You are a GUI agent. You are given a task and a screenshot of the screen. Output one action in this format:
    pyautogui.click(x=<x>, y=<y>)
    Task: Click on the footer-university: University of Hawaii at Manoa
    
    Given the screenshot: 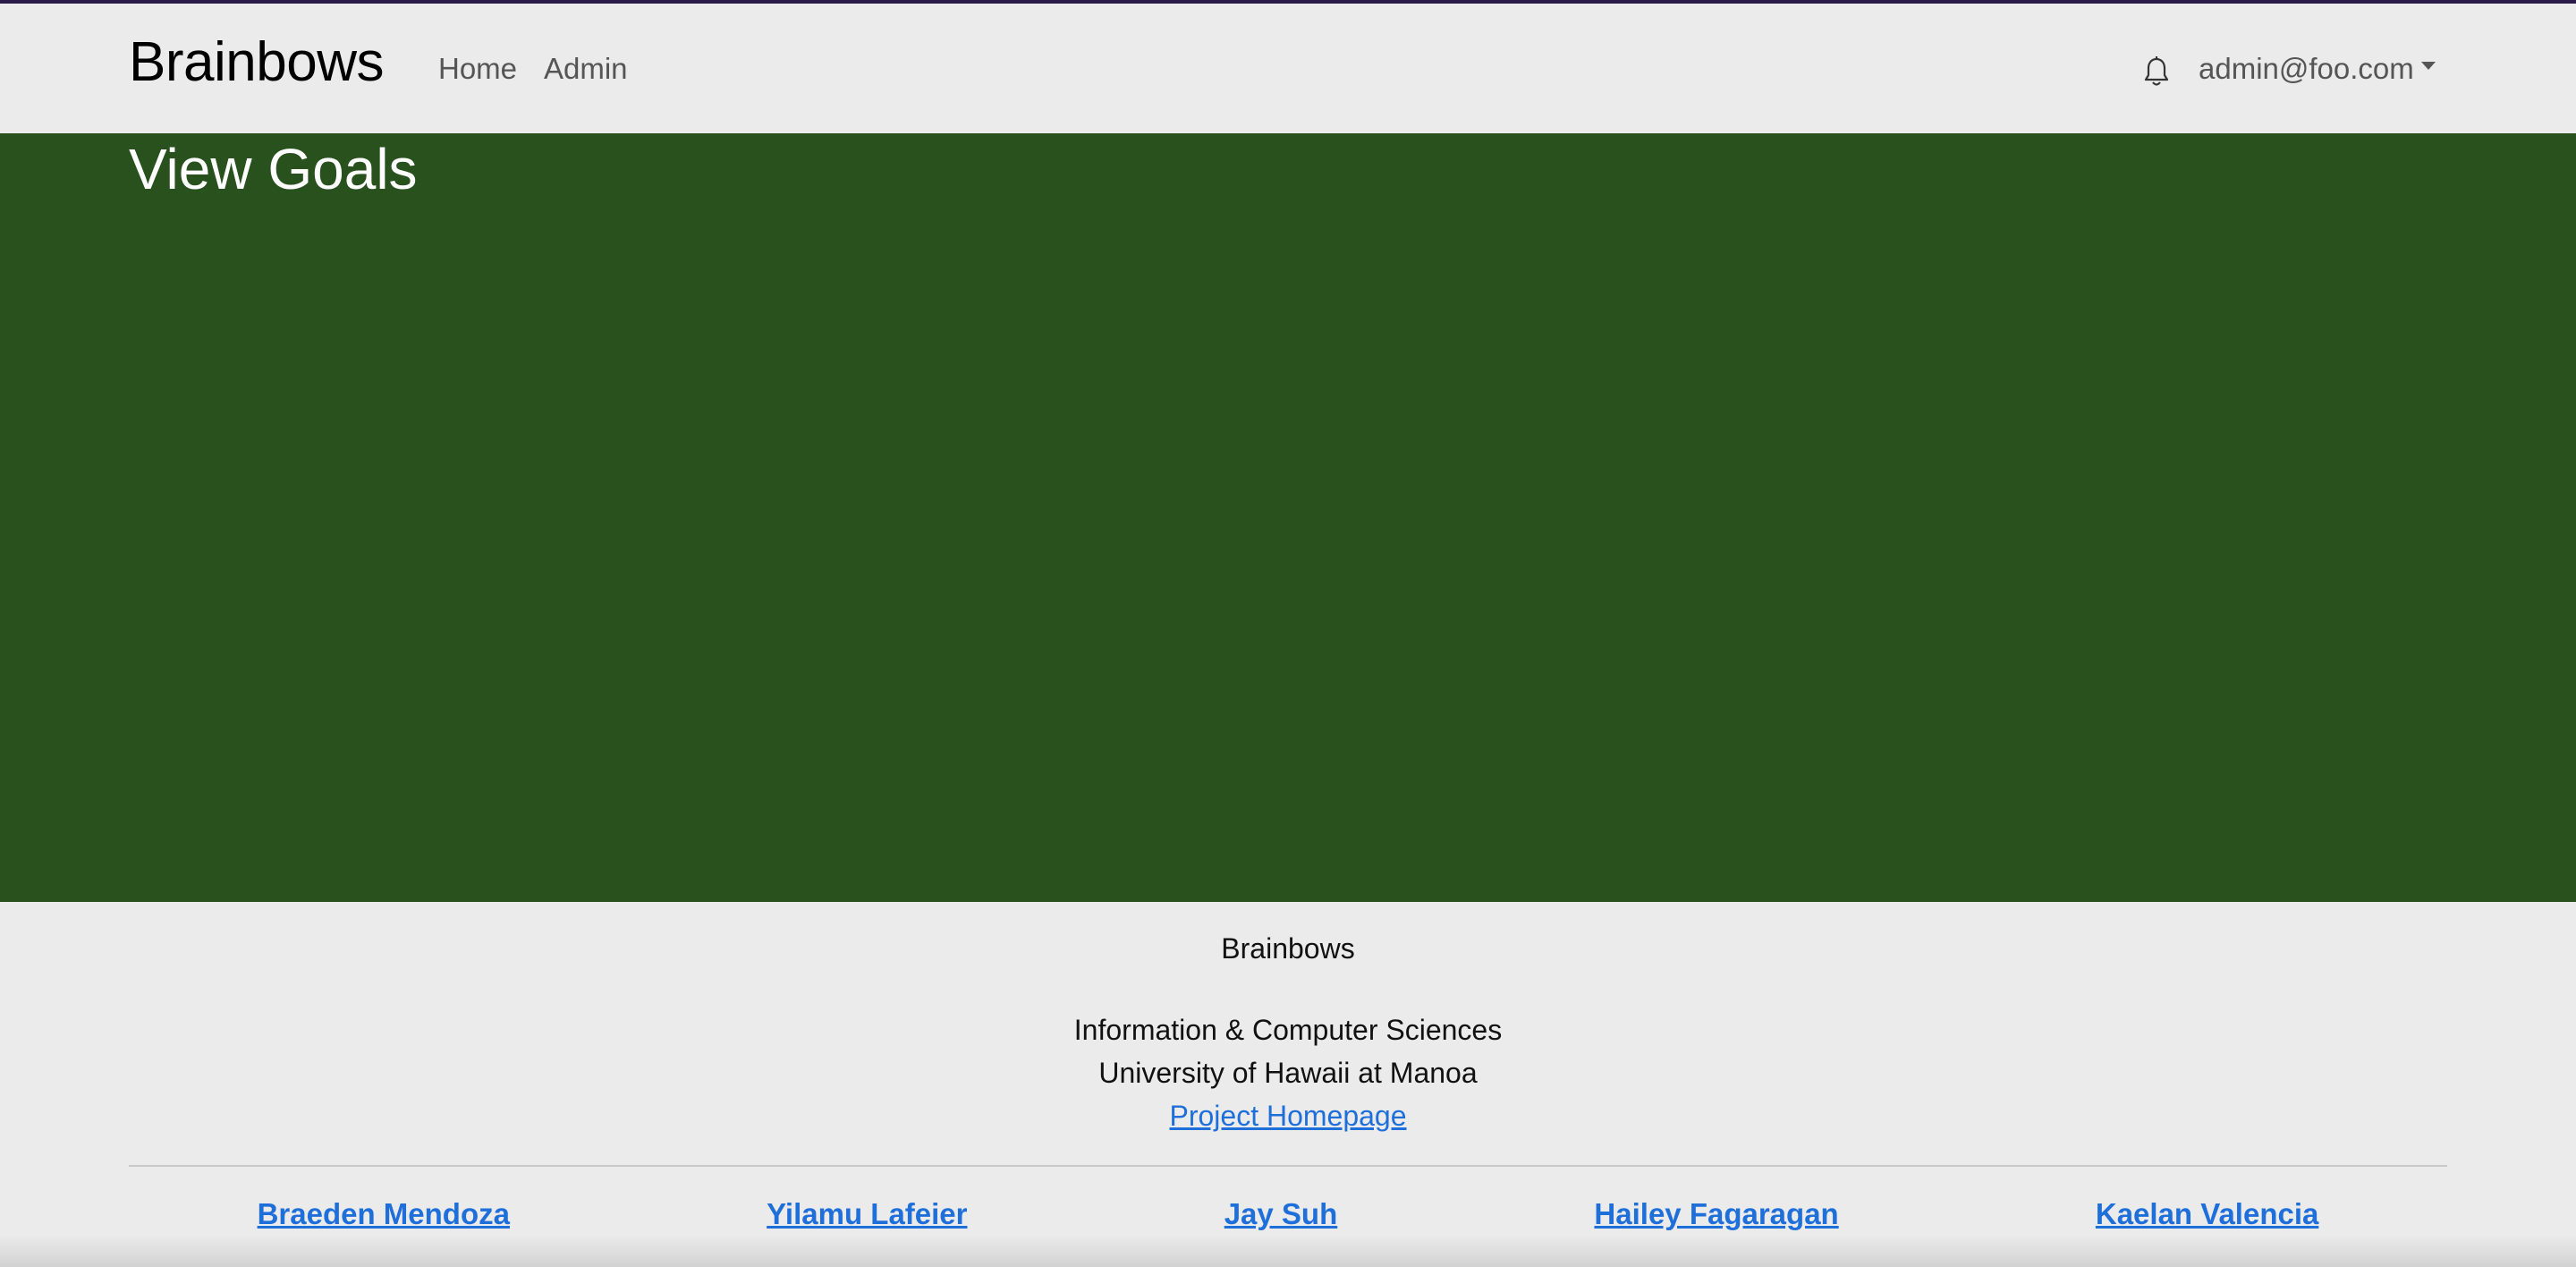 What is the action you would take?
    pyautogui.click(x=1288, y=1073)
    